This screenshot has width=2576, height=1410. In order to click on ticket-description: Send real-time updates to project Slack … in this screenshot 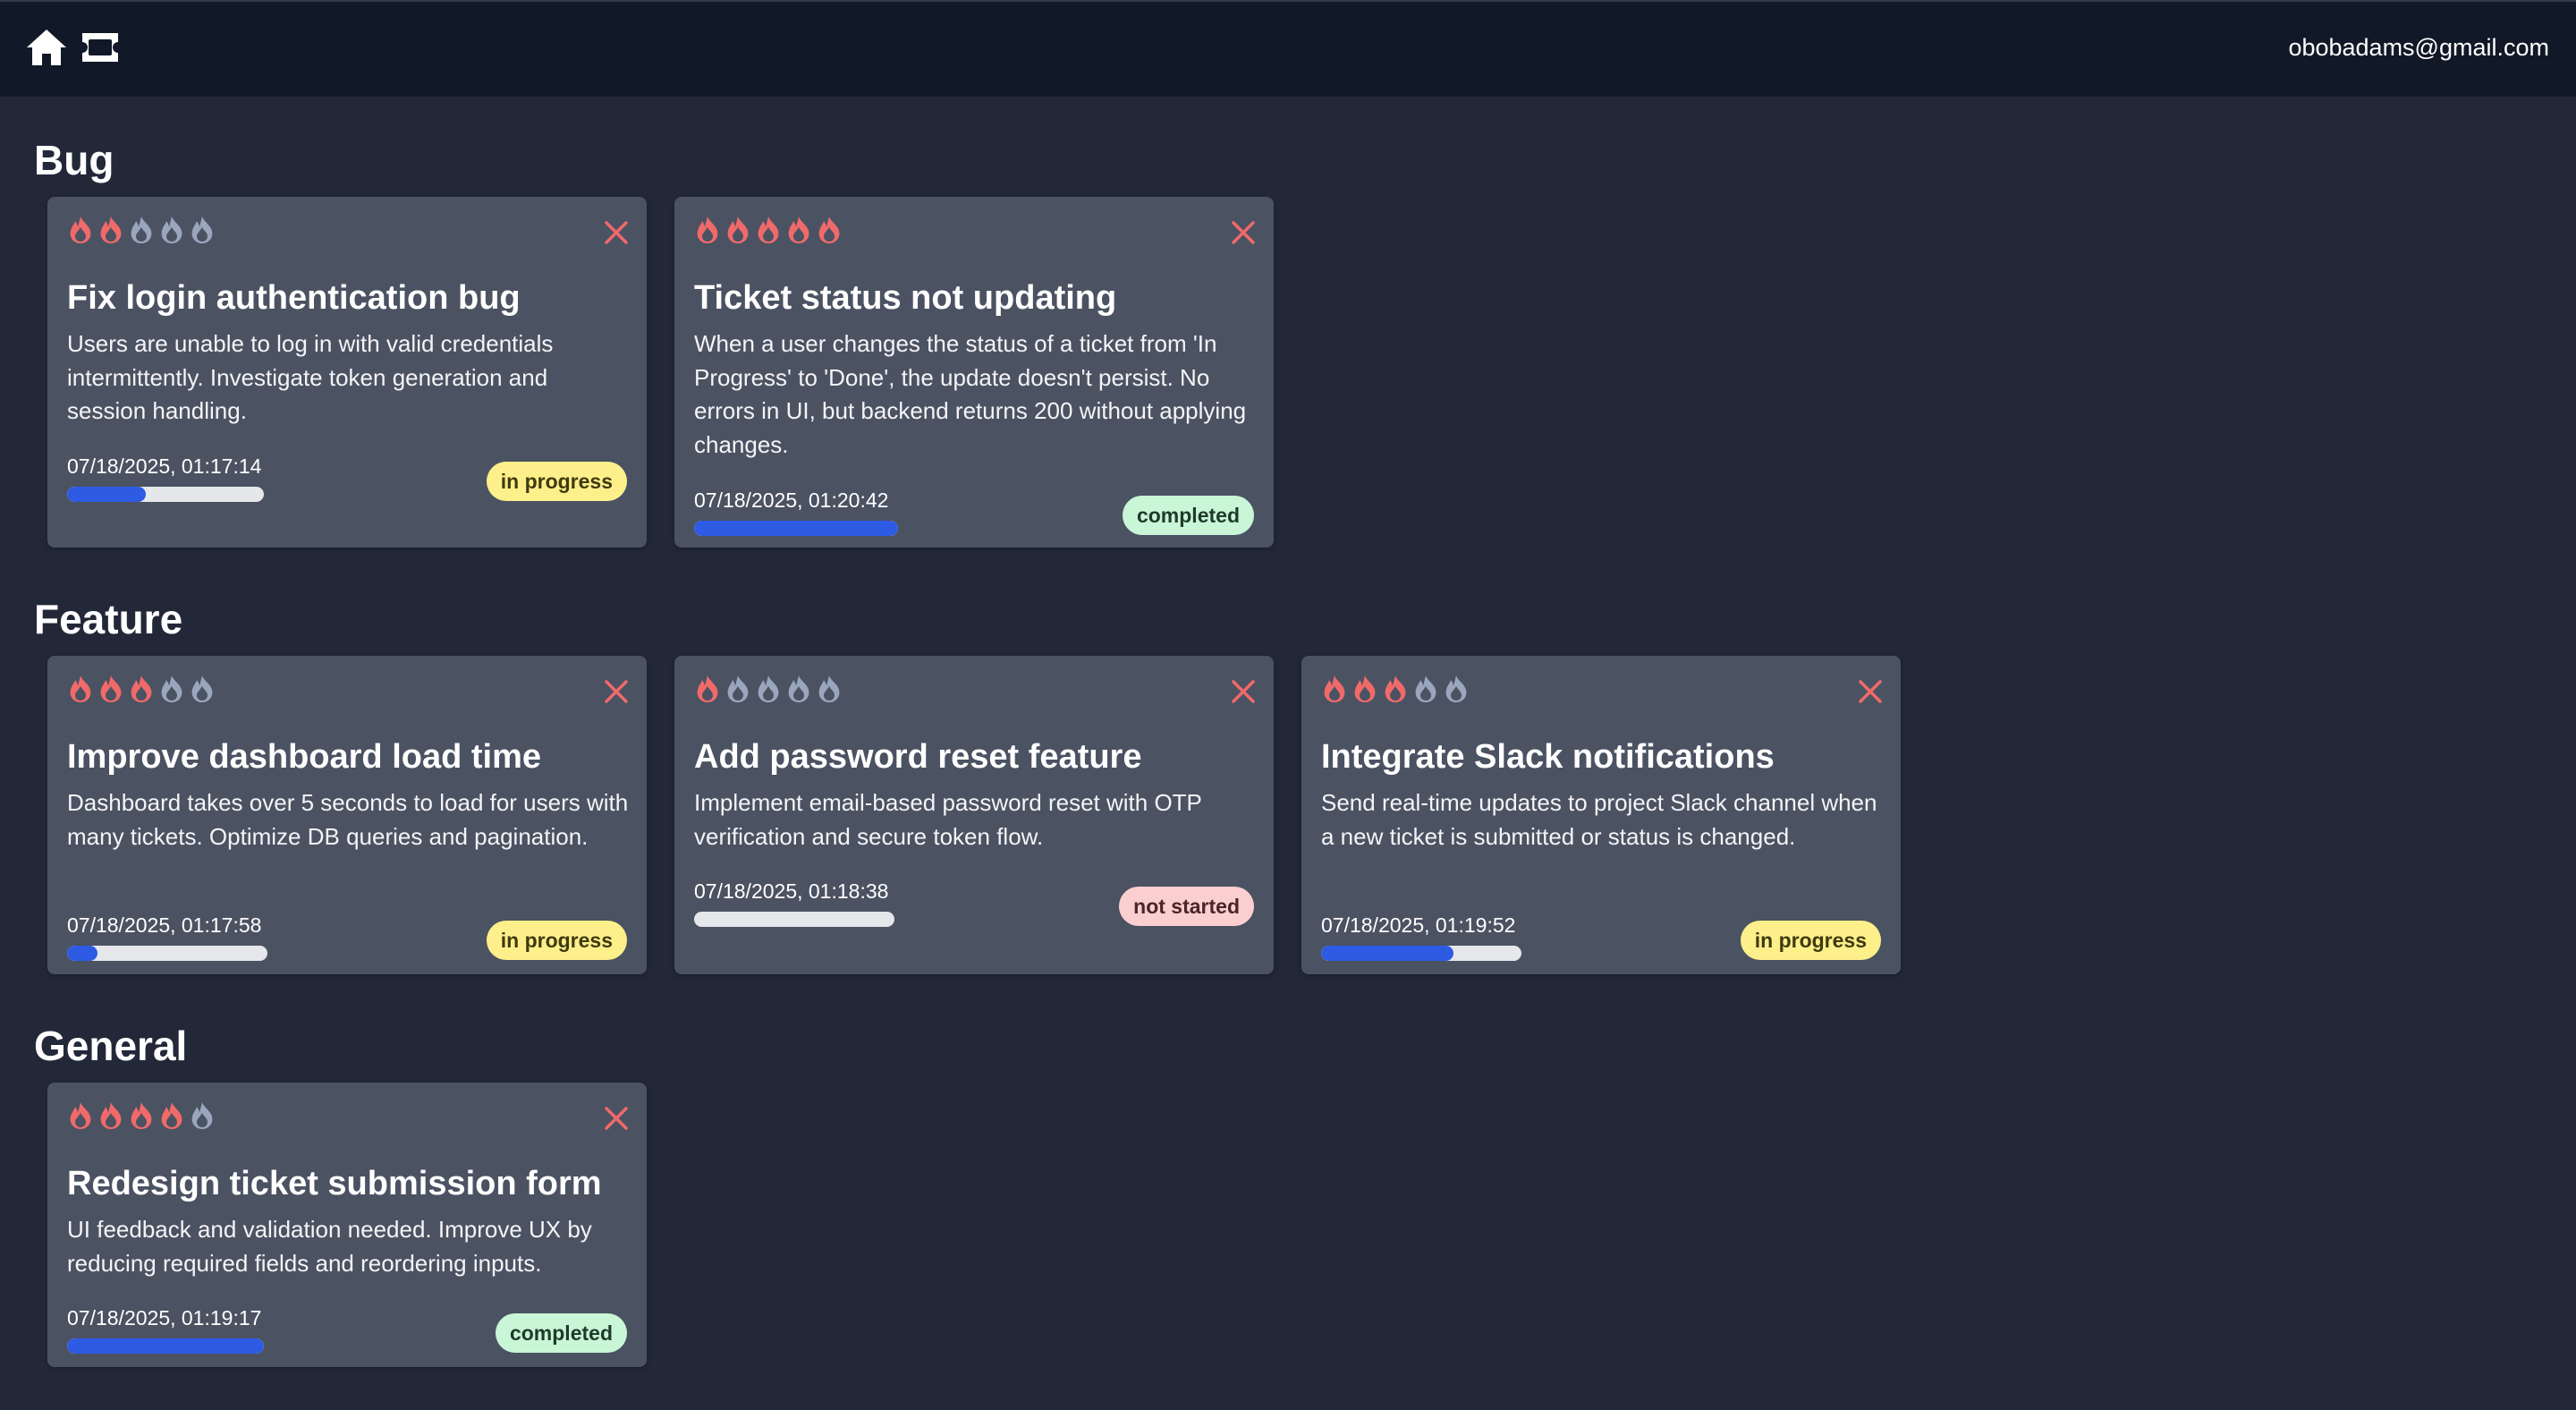, I will do `click(1599, 819)`.